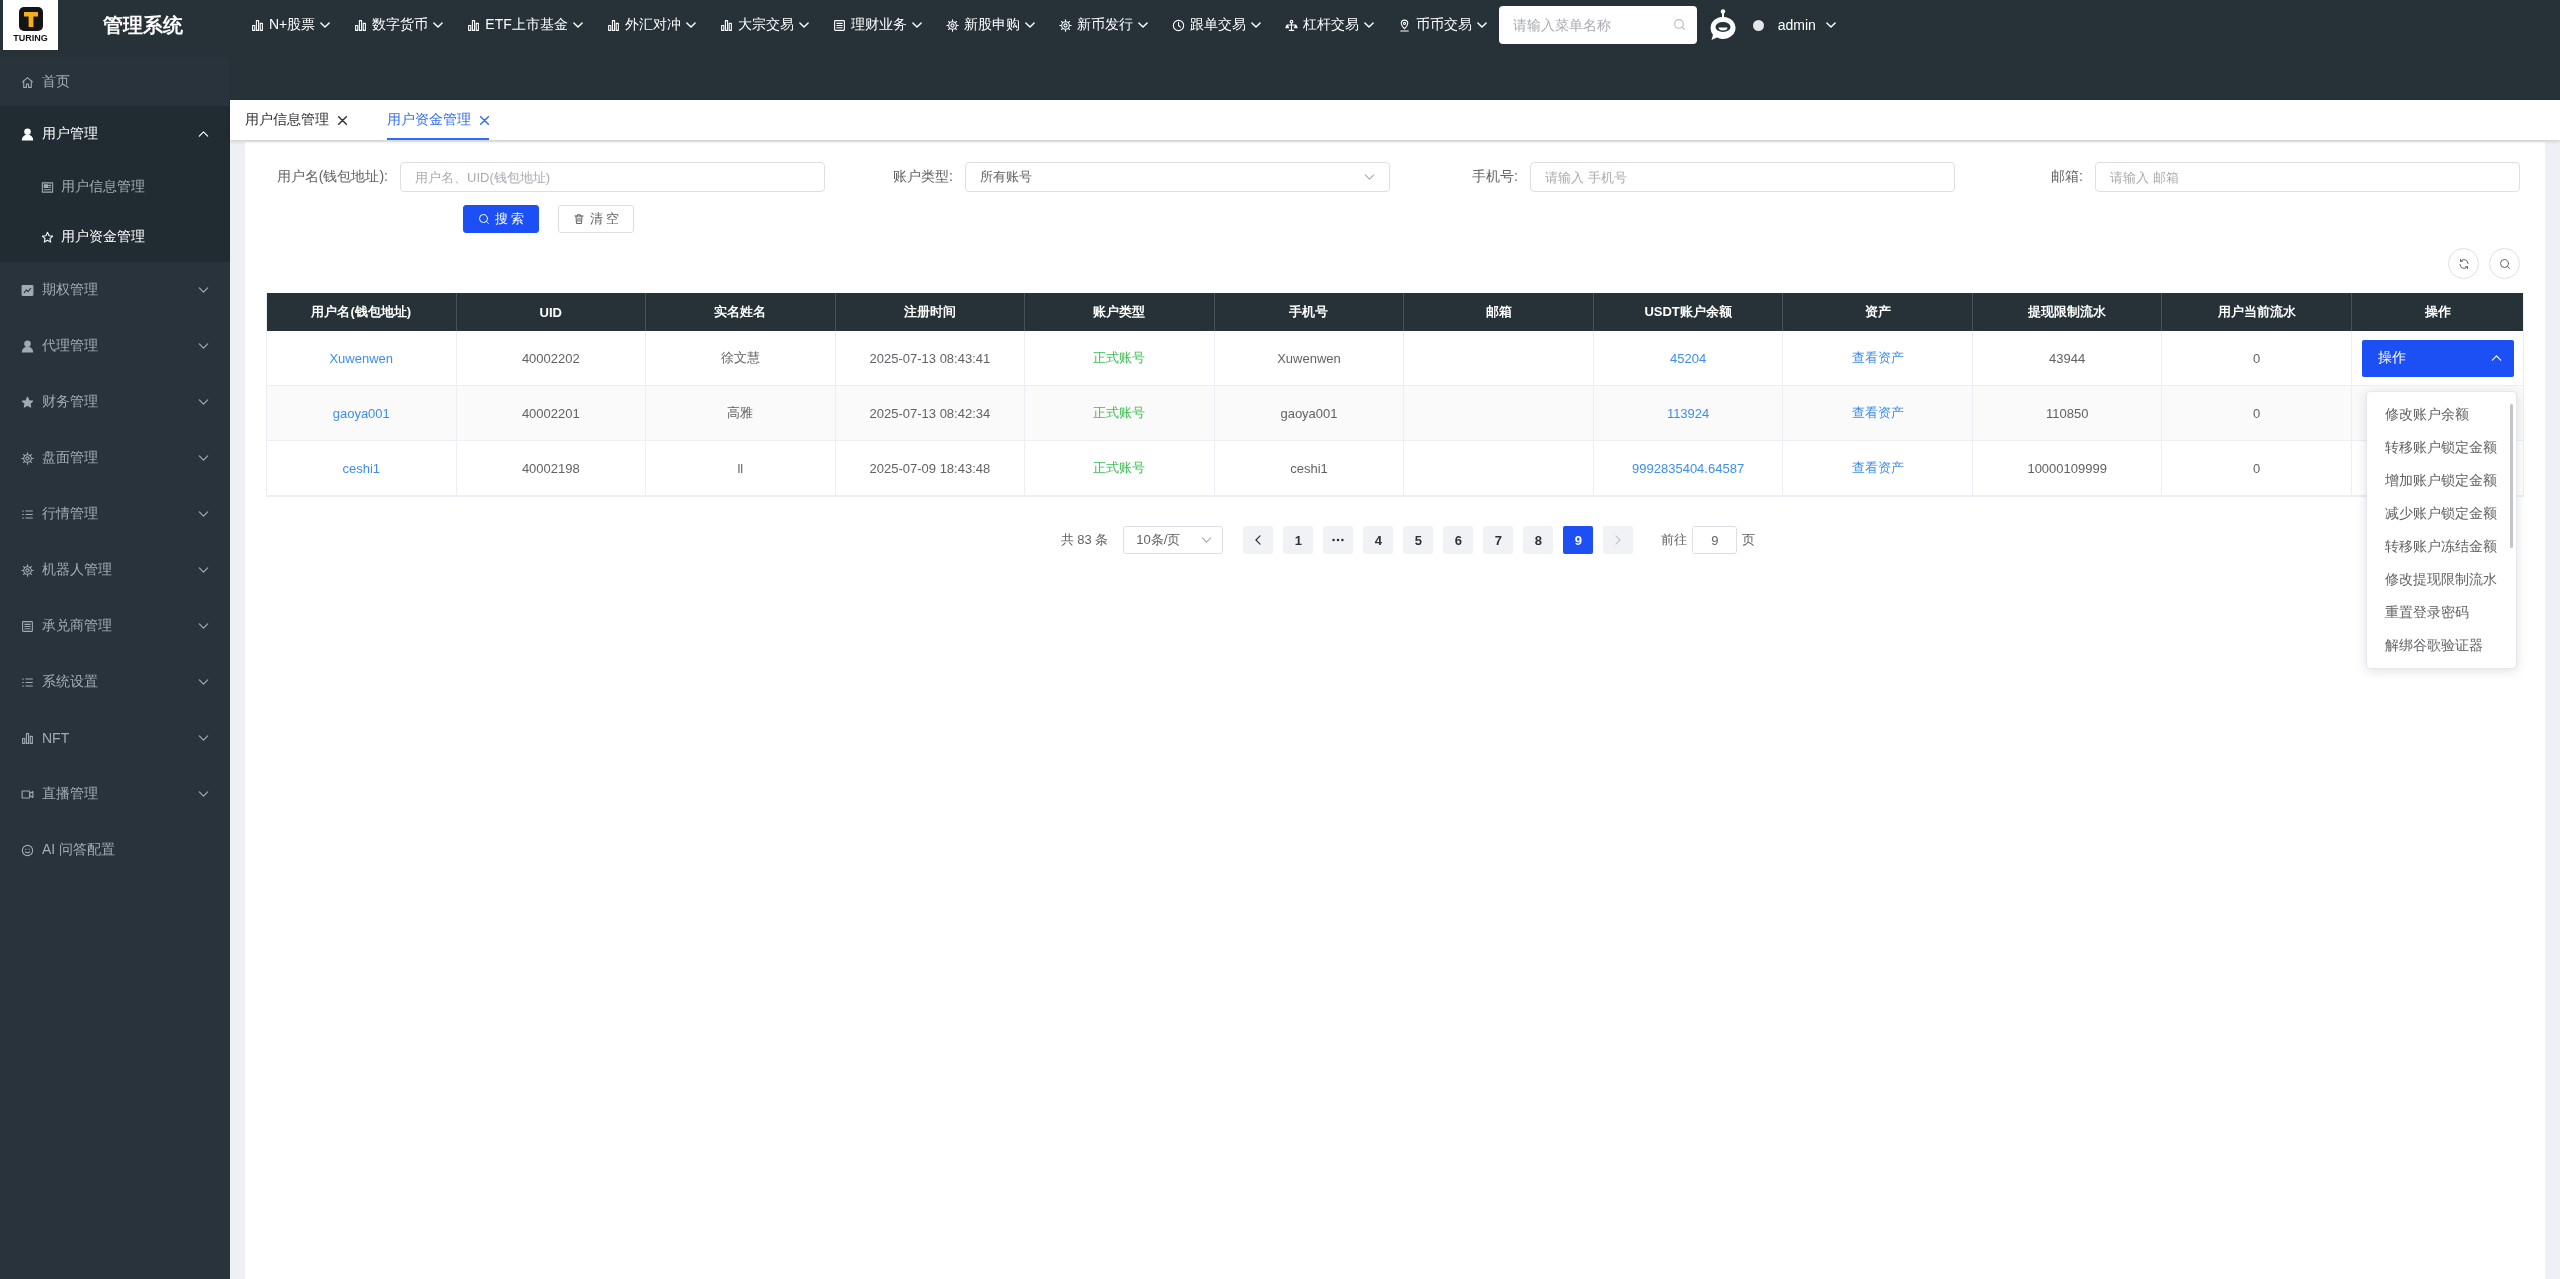 This screenshot has width=2560, height=1279. Describe the element at coordinates (1688, 358) in the screenshot. I see `cell-link: 45204` at that location.